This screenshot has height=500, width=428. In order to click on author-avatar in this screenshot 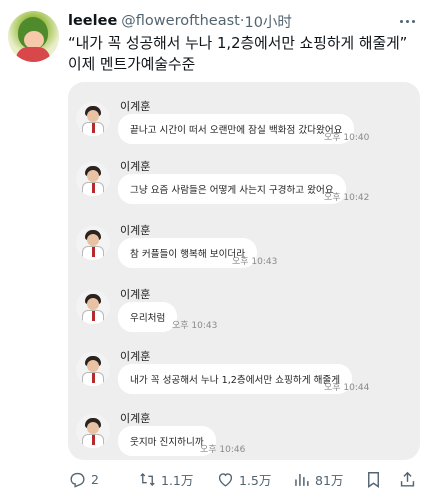, I will do `click(33, 36)`.